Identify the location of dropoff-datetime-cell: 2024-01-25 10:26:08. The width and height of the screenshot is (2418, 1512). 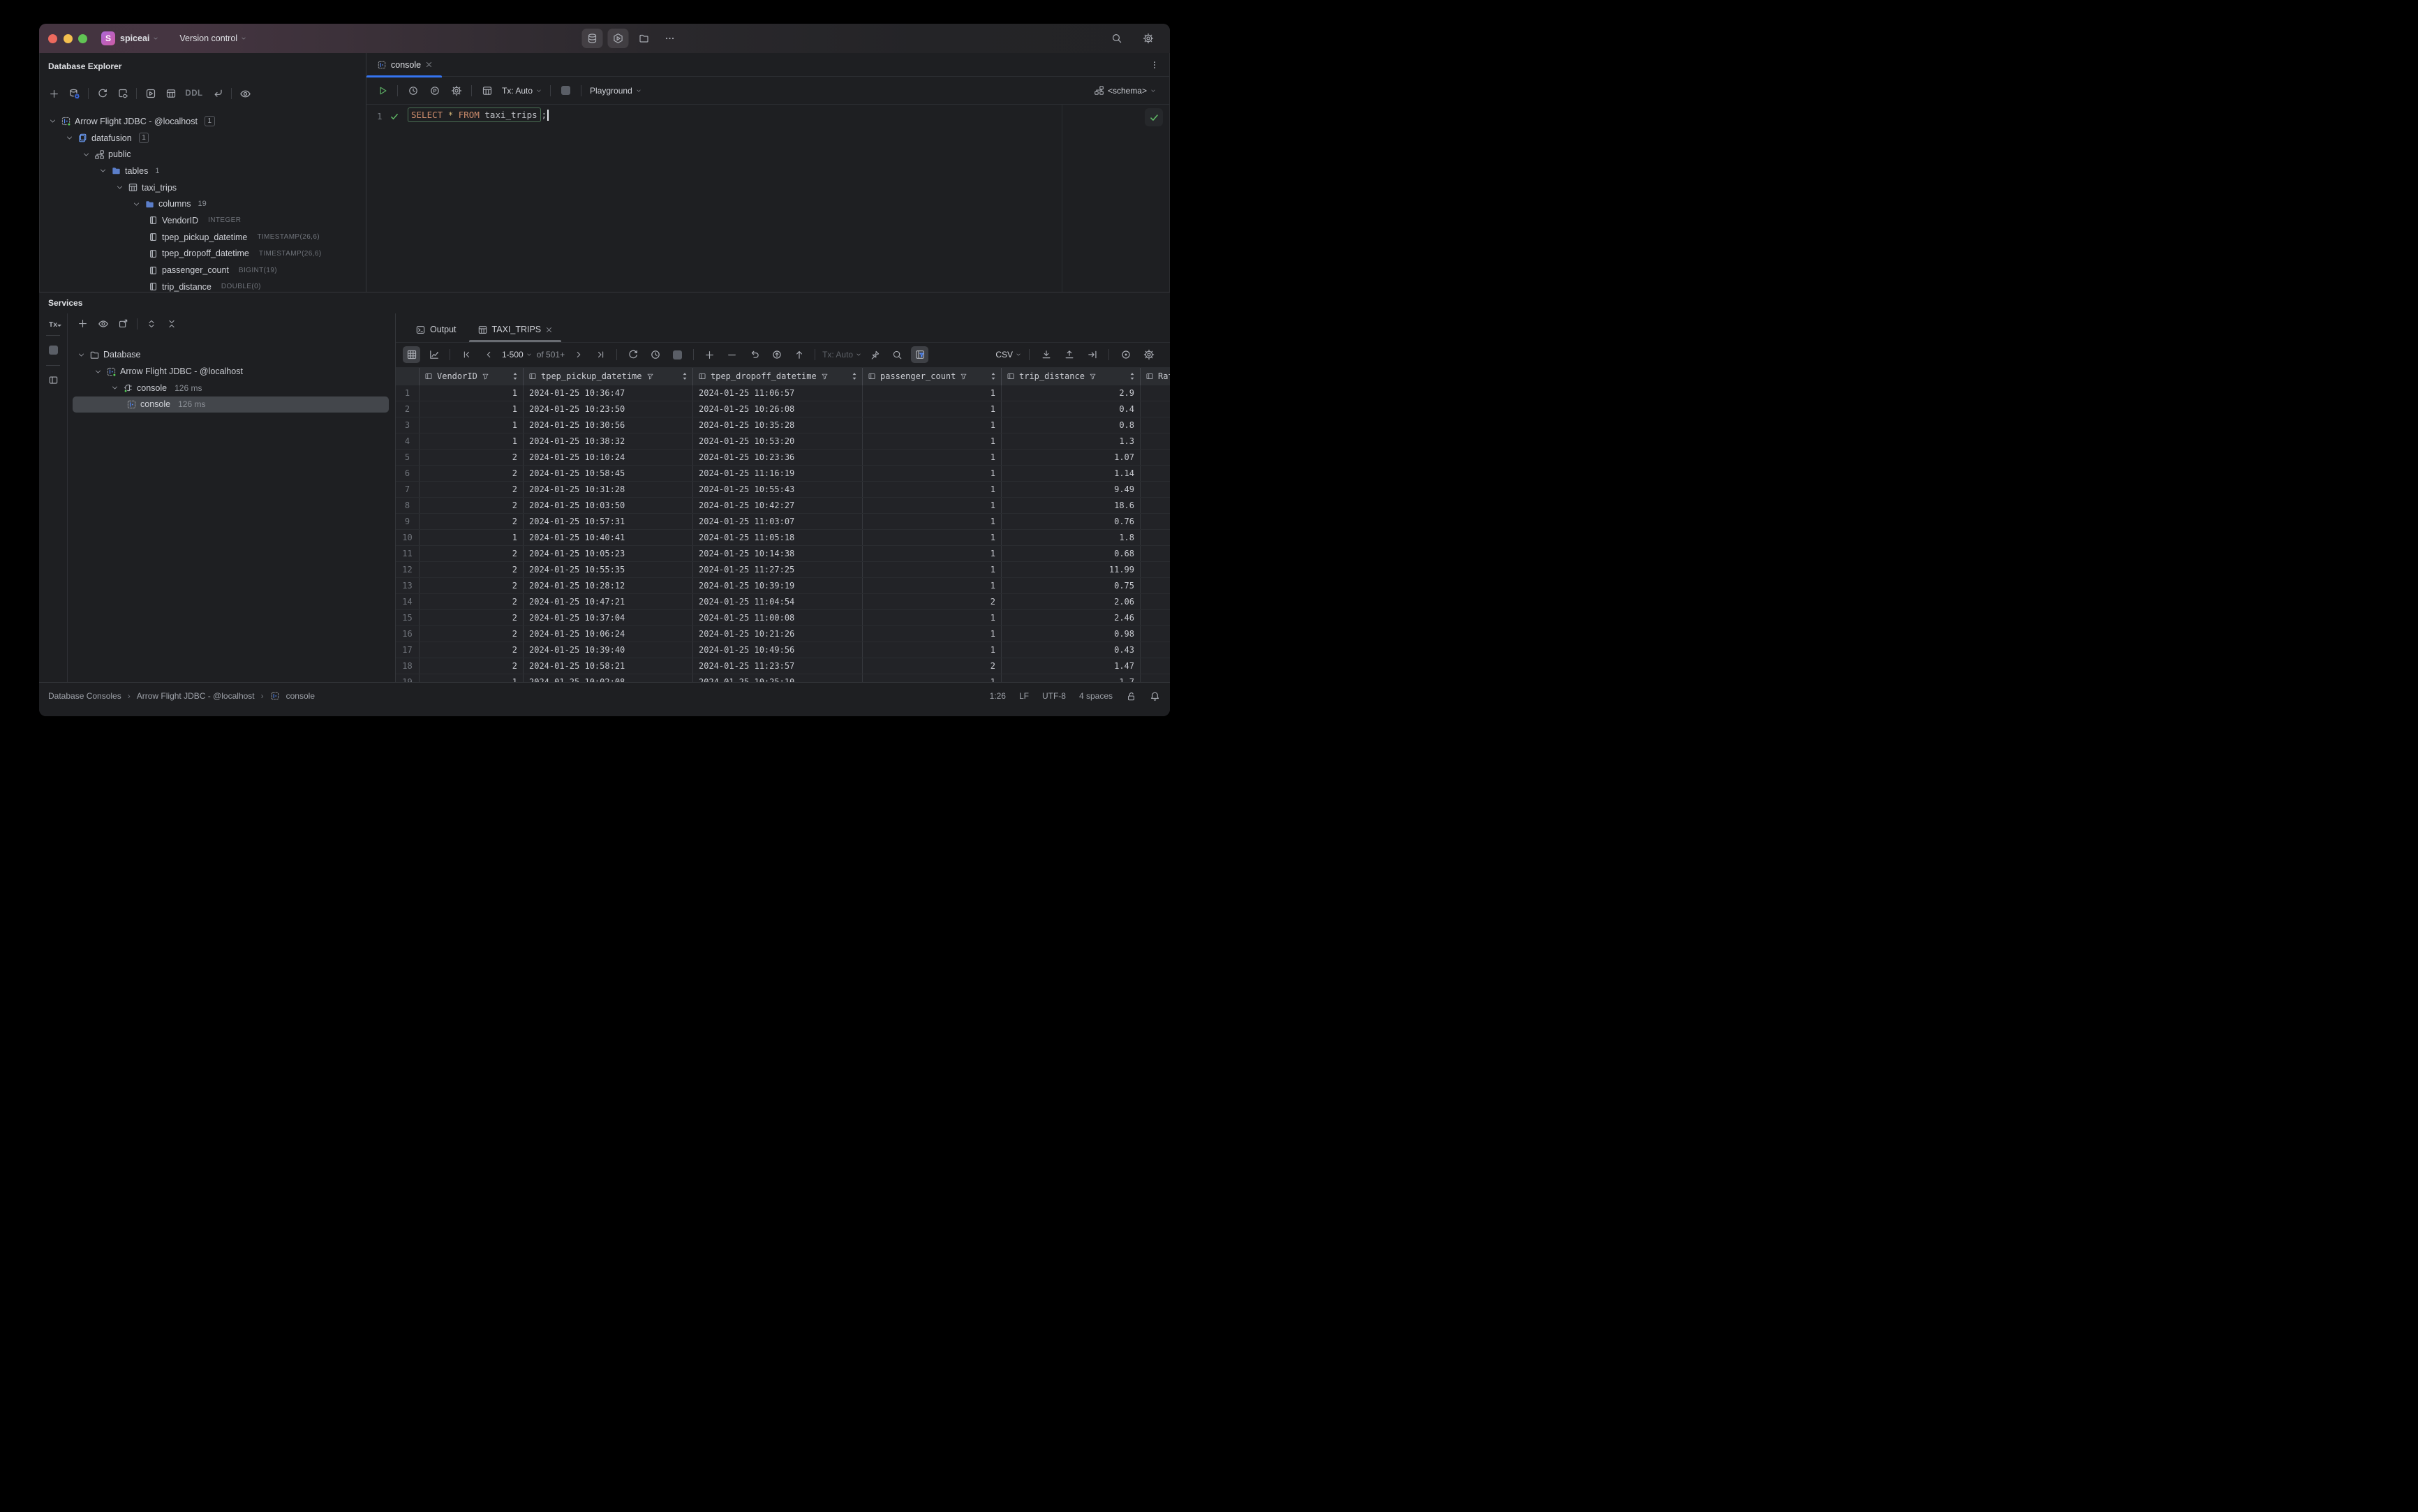
(778, 409).